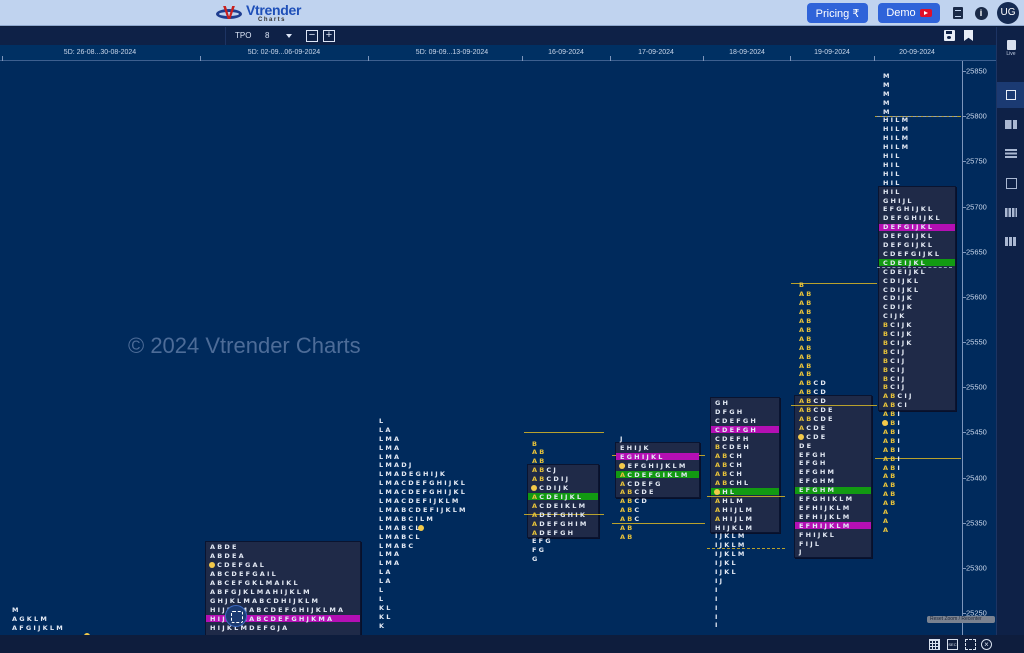 This screenshot has height=653, width=1024. I want to click on session-date-label: 18-09-2024, so click(747, 52).